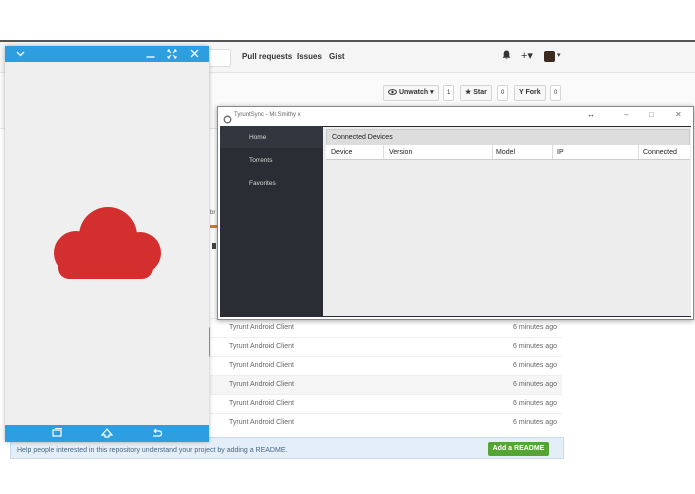 The width and height of the screenshot is (695, 494). I want to click on home-icon, so click(107, 436).